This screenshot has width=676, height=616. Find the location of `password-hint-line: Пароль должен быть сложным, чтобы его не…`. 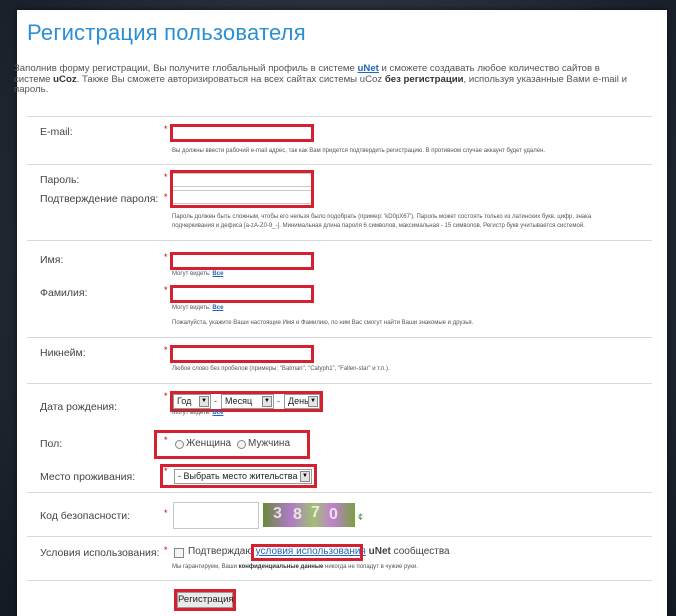

password-hint-line: Пароль должен быть сложным, чтобы его не… is located at coordinates (382, 217).